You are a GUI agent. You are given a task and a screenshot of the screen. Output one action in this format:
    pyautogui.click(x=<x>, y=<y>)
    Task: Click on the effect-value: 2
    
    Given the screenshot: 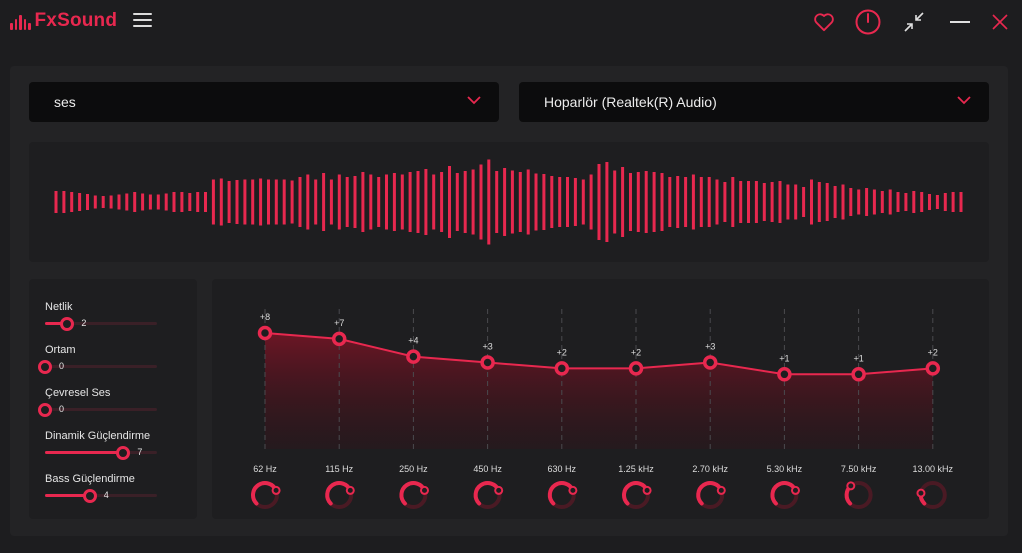 What is the action you would take?
    pyautogui.click(x=84, y=323)
    